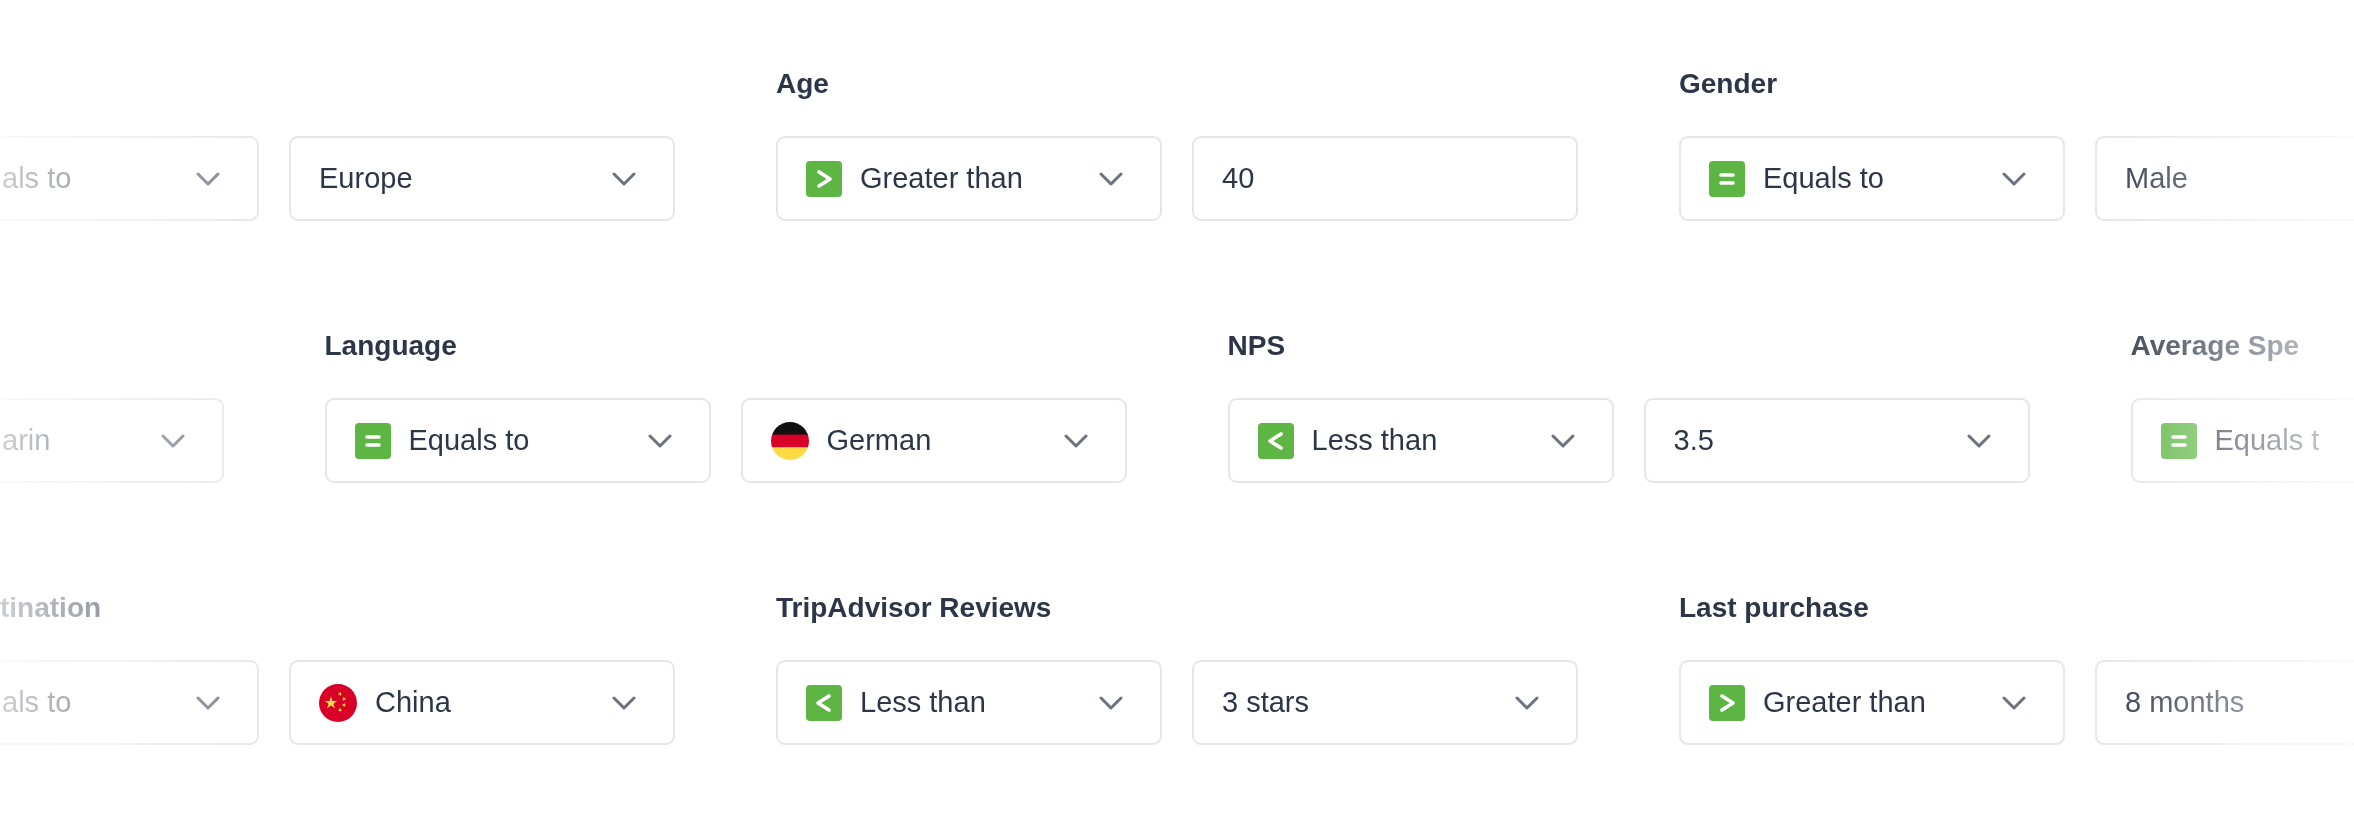  I want to click on value-dropdown: Europe, so click(482, 178).